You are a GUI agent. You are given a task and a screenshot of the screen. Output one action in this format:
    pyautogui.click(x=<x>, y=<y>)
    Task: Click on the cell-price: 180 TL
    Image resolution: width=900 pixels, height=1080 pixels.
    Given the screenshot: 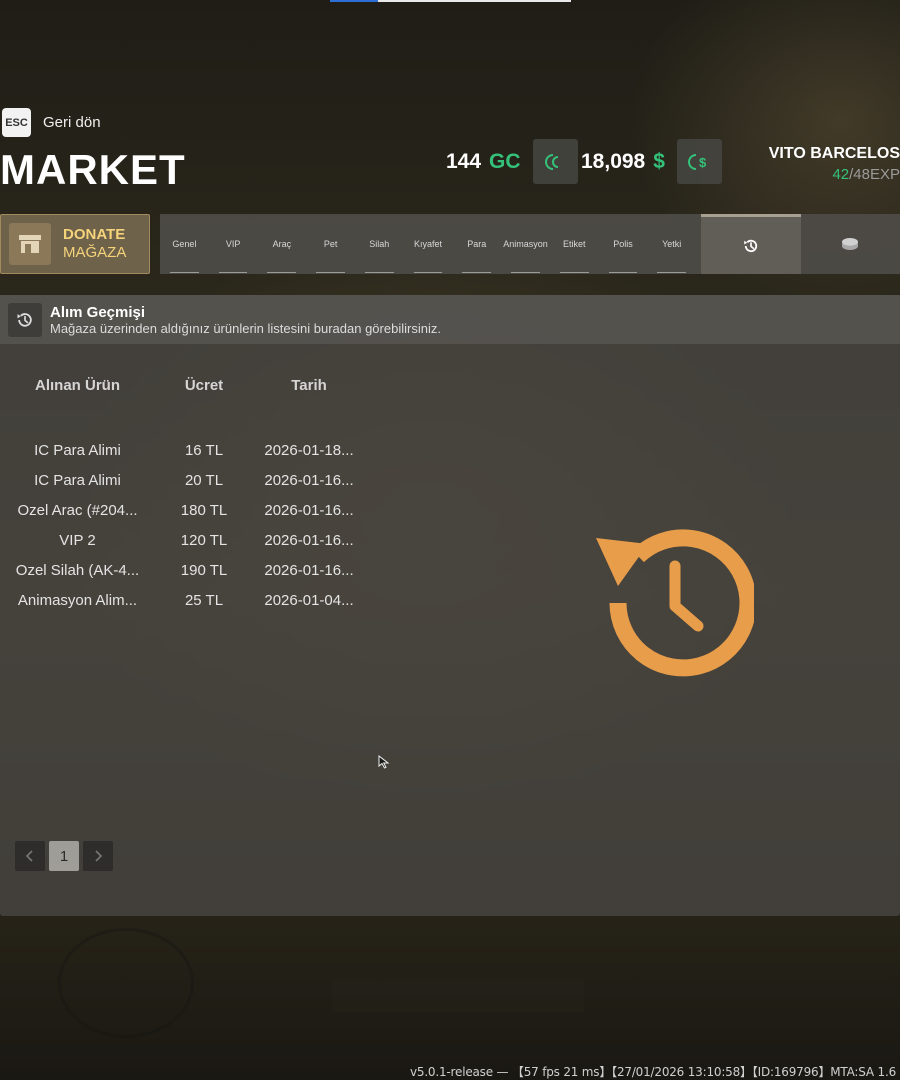 What is the action you would take?
    pyautogui.click(x=204, y=510)
    